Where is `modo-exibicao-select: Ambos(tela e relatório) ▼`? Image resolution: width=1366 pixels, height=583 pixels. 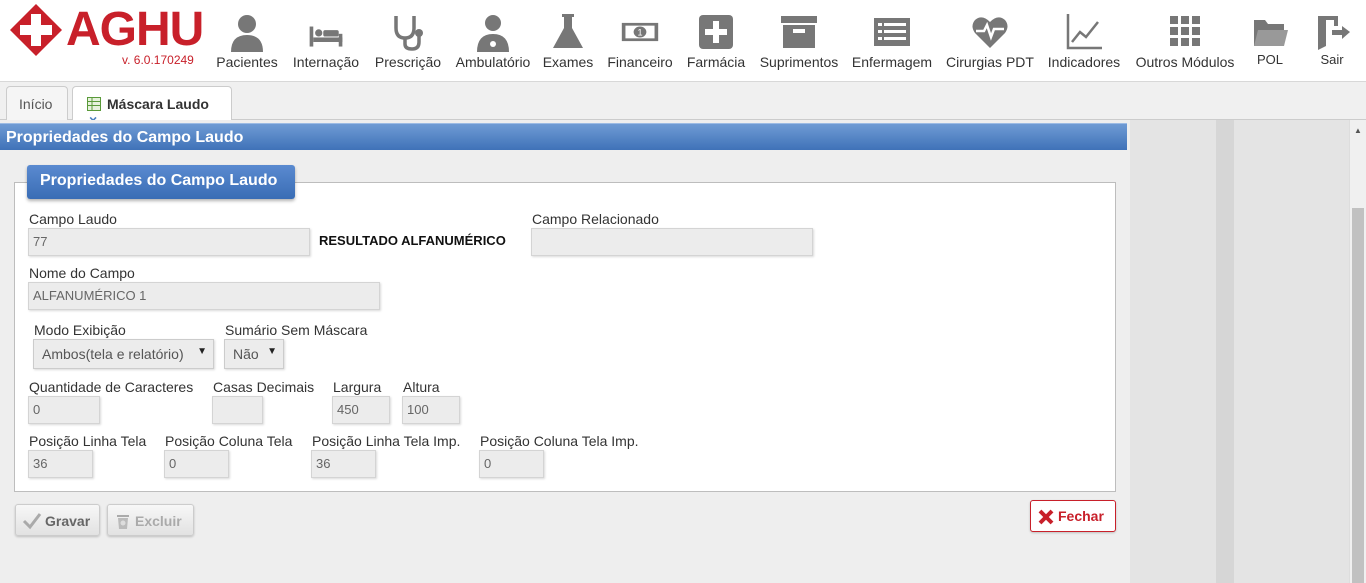 modo-exibicao-select: Ambos(tela e relatório) ▼ is located at coordinates (123, 354).